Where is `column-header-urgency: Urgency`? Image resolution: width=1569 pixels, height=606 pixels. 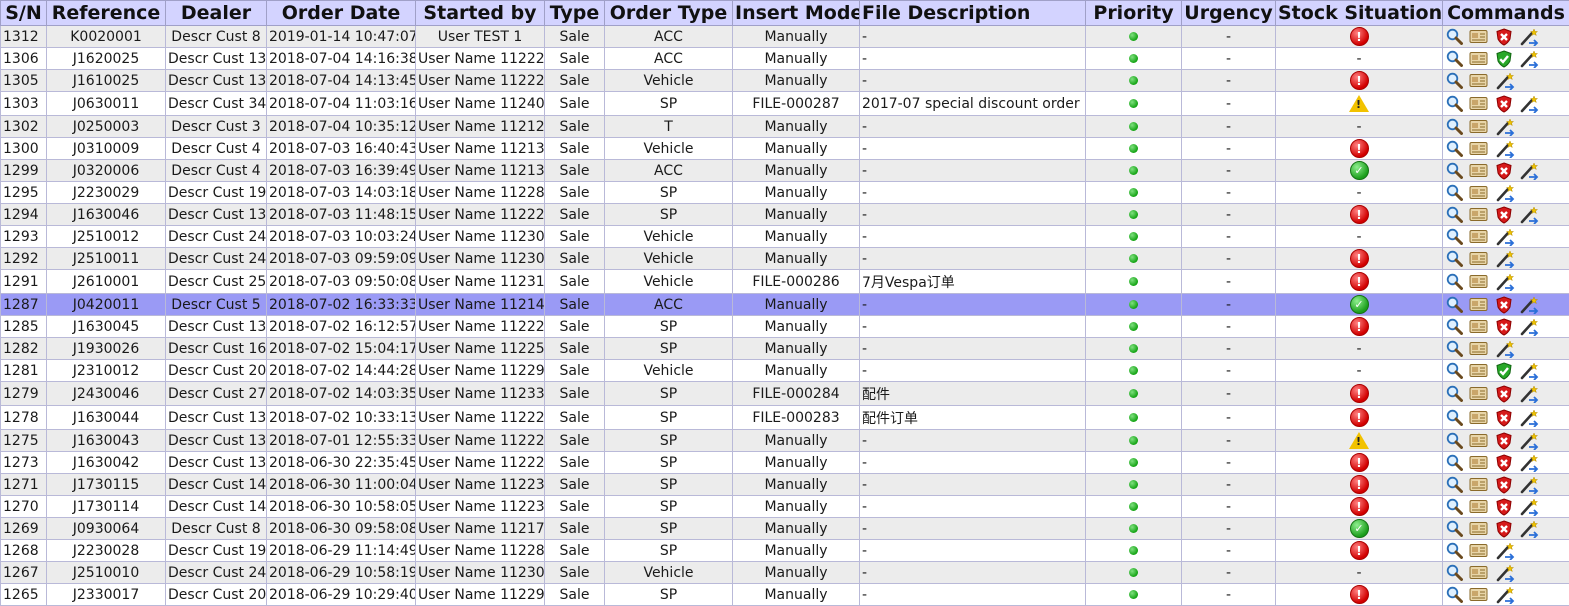 column-header-urgency: Urgency is located at coordinates (1229, 13).